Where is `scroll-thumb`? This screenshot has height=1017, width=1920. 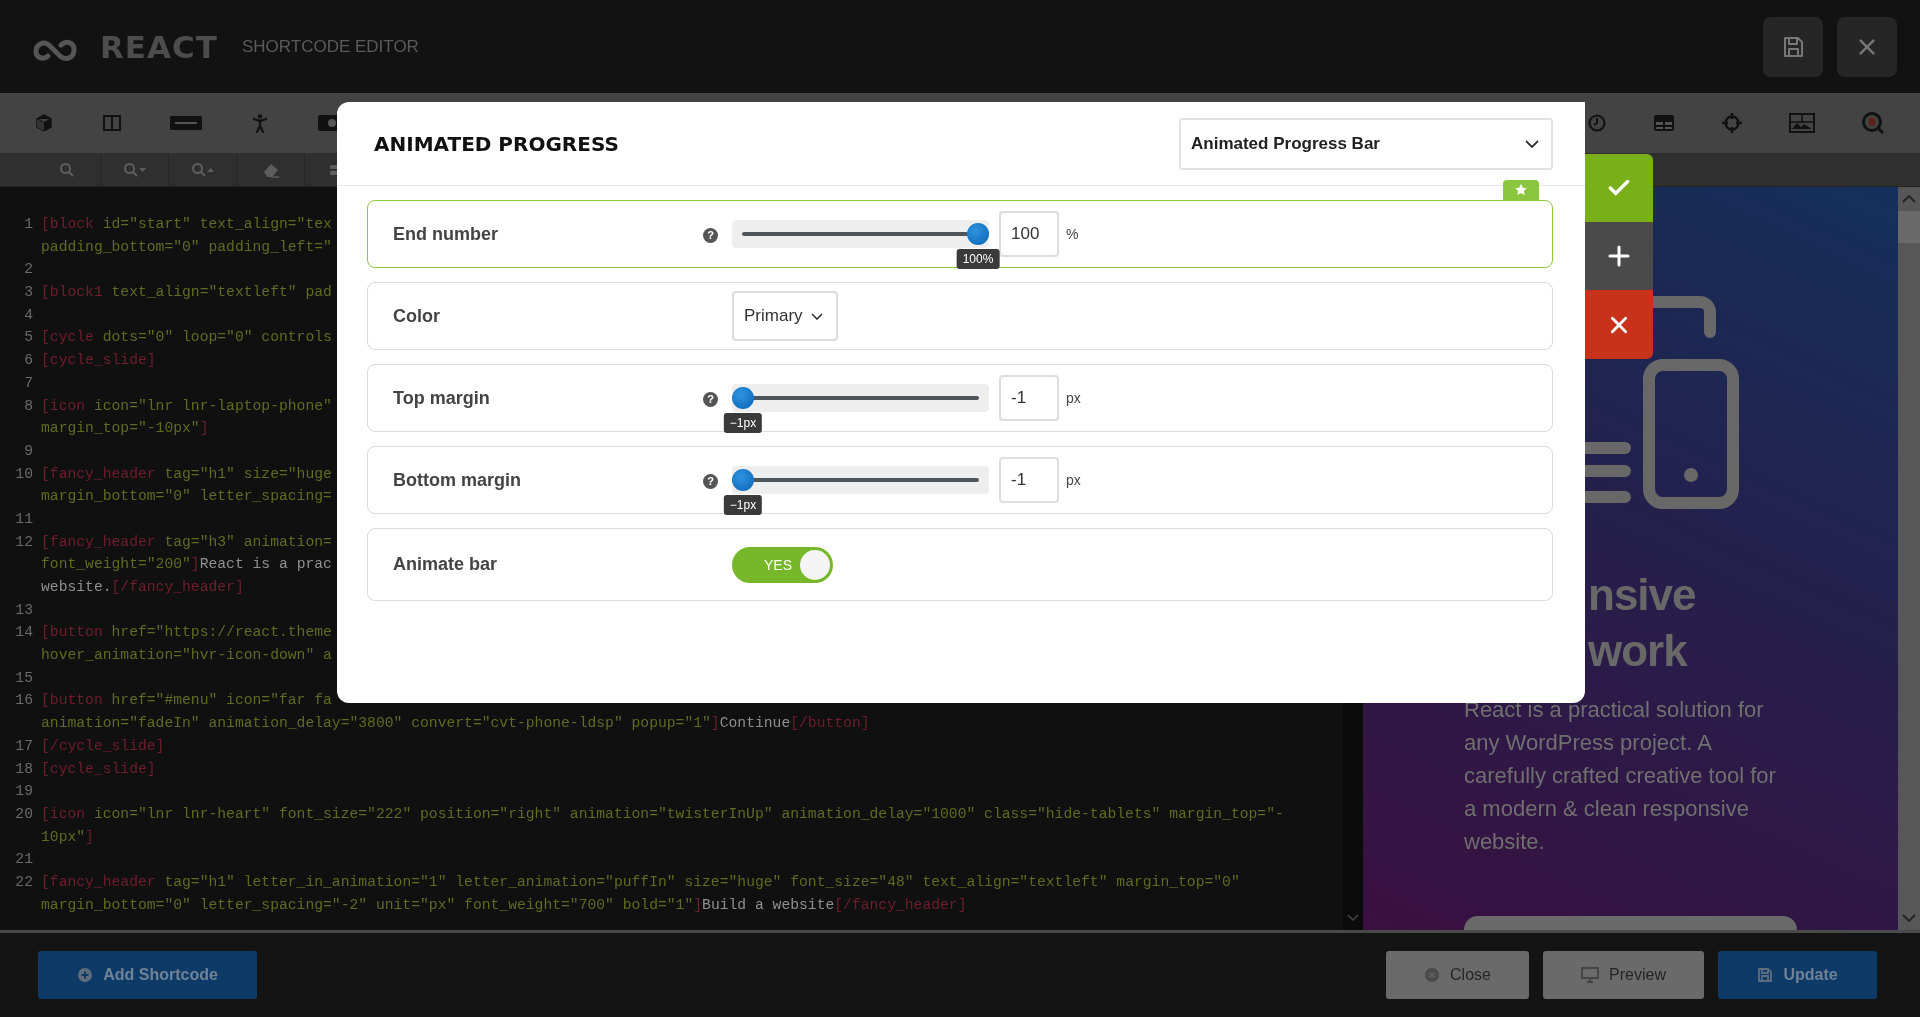
scroll-thumb is located at coordinates (1909, 227).